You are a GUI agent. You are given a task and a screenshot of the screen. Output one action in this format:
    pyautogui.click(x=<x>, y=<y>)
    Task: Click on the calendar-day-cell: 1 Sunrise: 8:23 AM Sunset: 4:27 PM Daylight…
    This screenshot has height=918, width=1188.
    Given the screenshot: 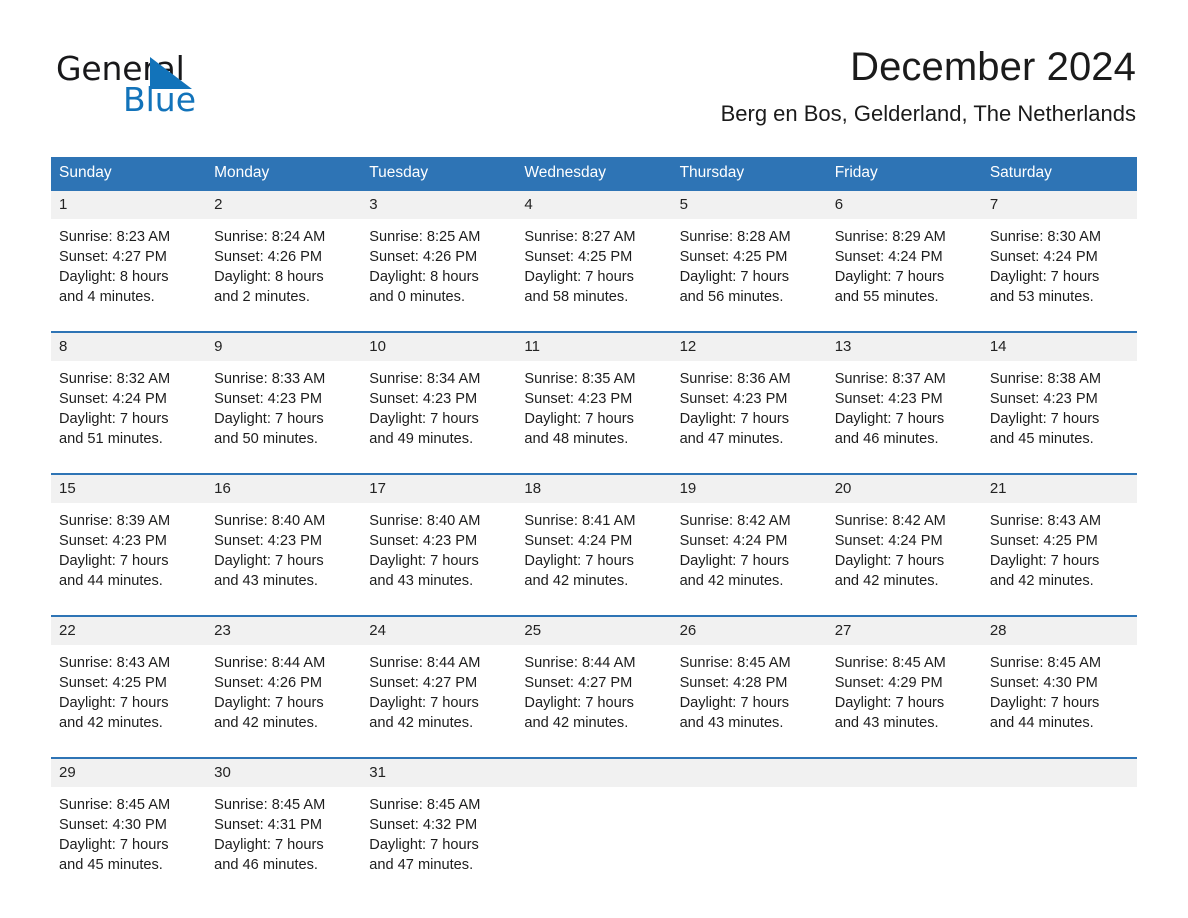 What is the action you would take?
    pyautogui.click(x=129, y=261)
    